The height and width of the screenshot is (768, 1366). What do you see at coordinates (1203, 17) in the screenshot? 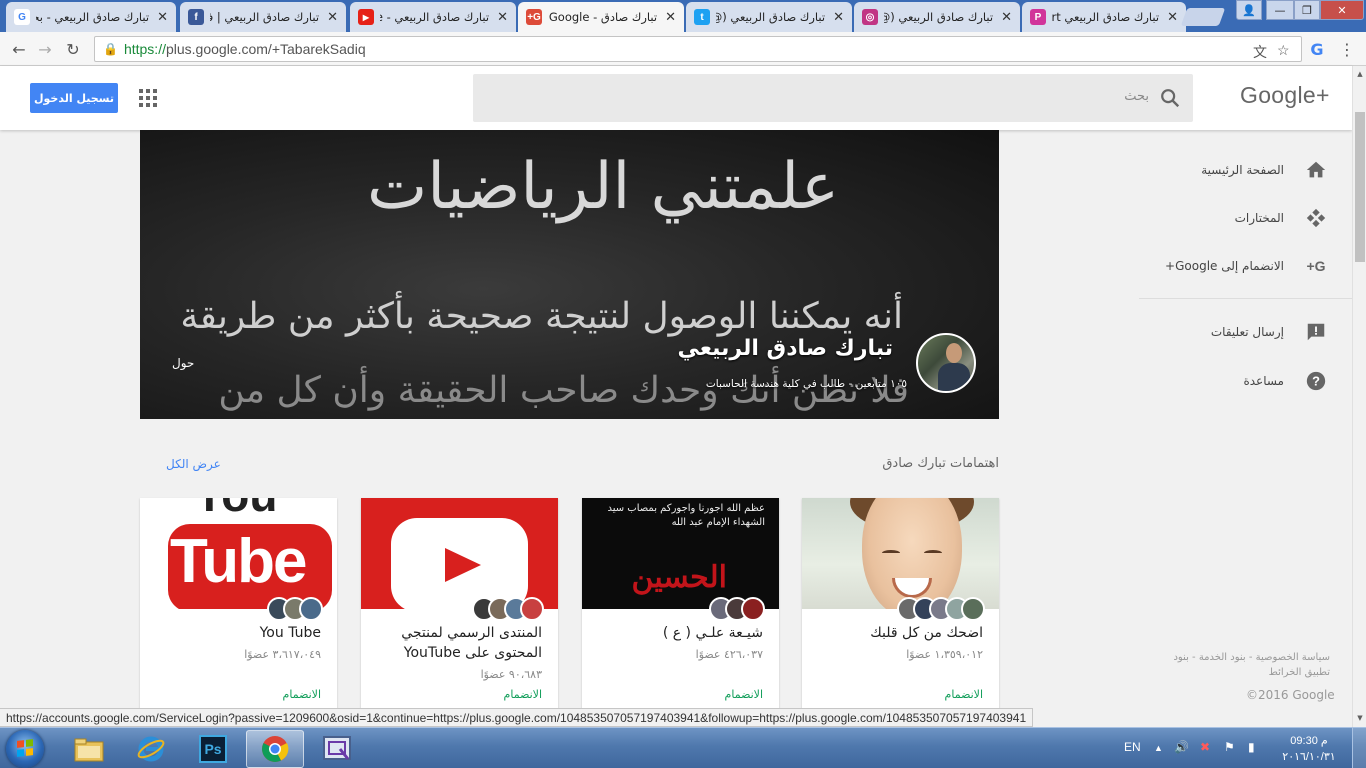
I see `new-tab-button` at bounding box center [1203, 17].